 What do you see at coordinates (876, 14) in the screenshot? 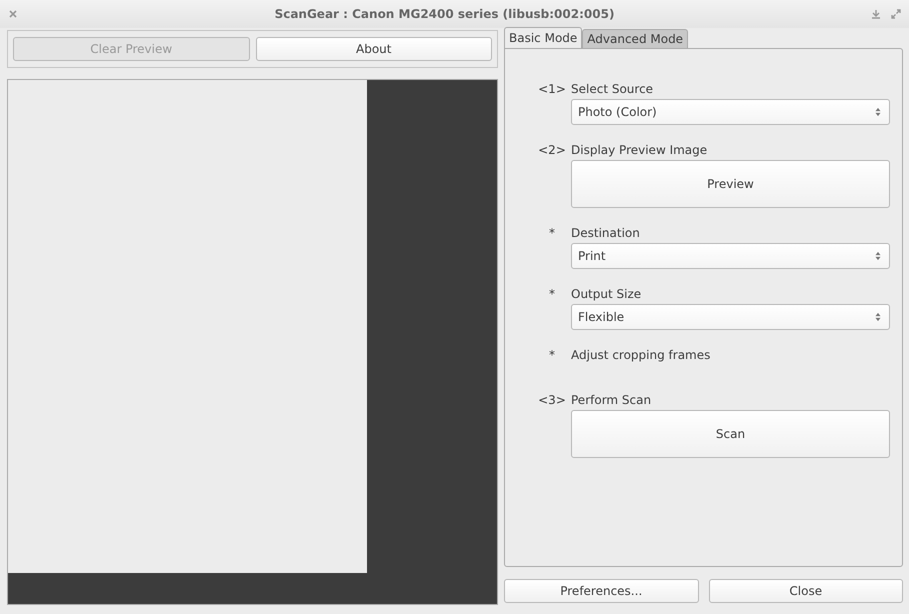
I see `minimize-icon` at bounding box center [876, 14].